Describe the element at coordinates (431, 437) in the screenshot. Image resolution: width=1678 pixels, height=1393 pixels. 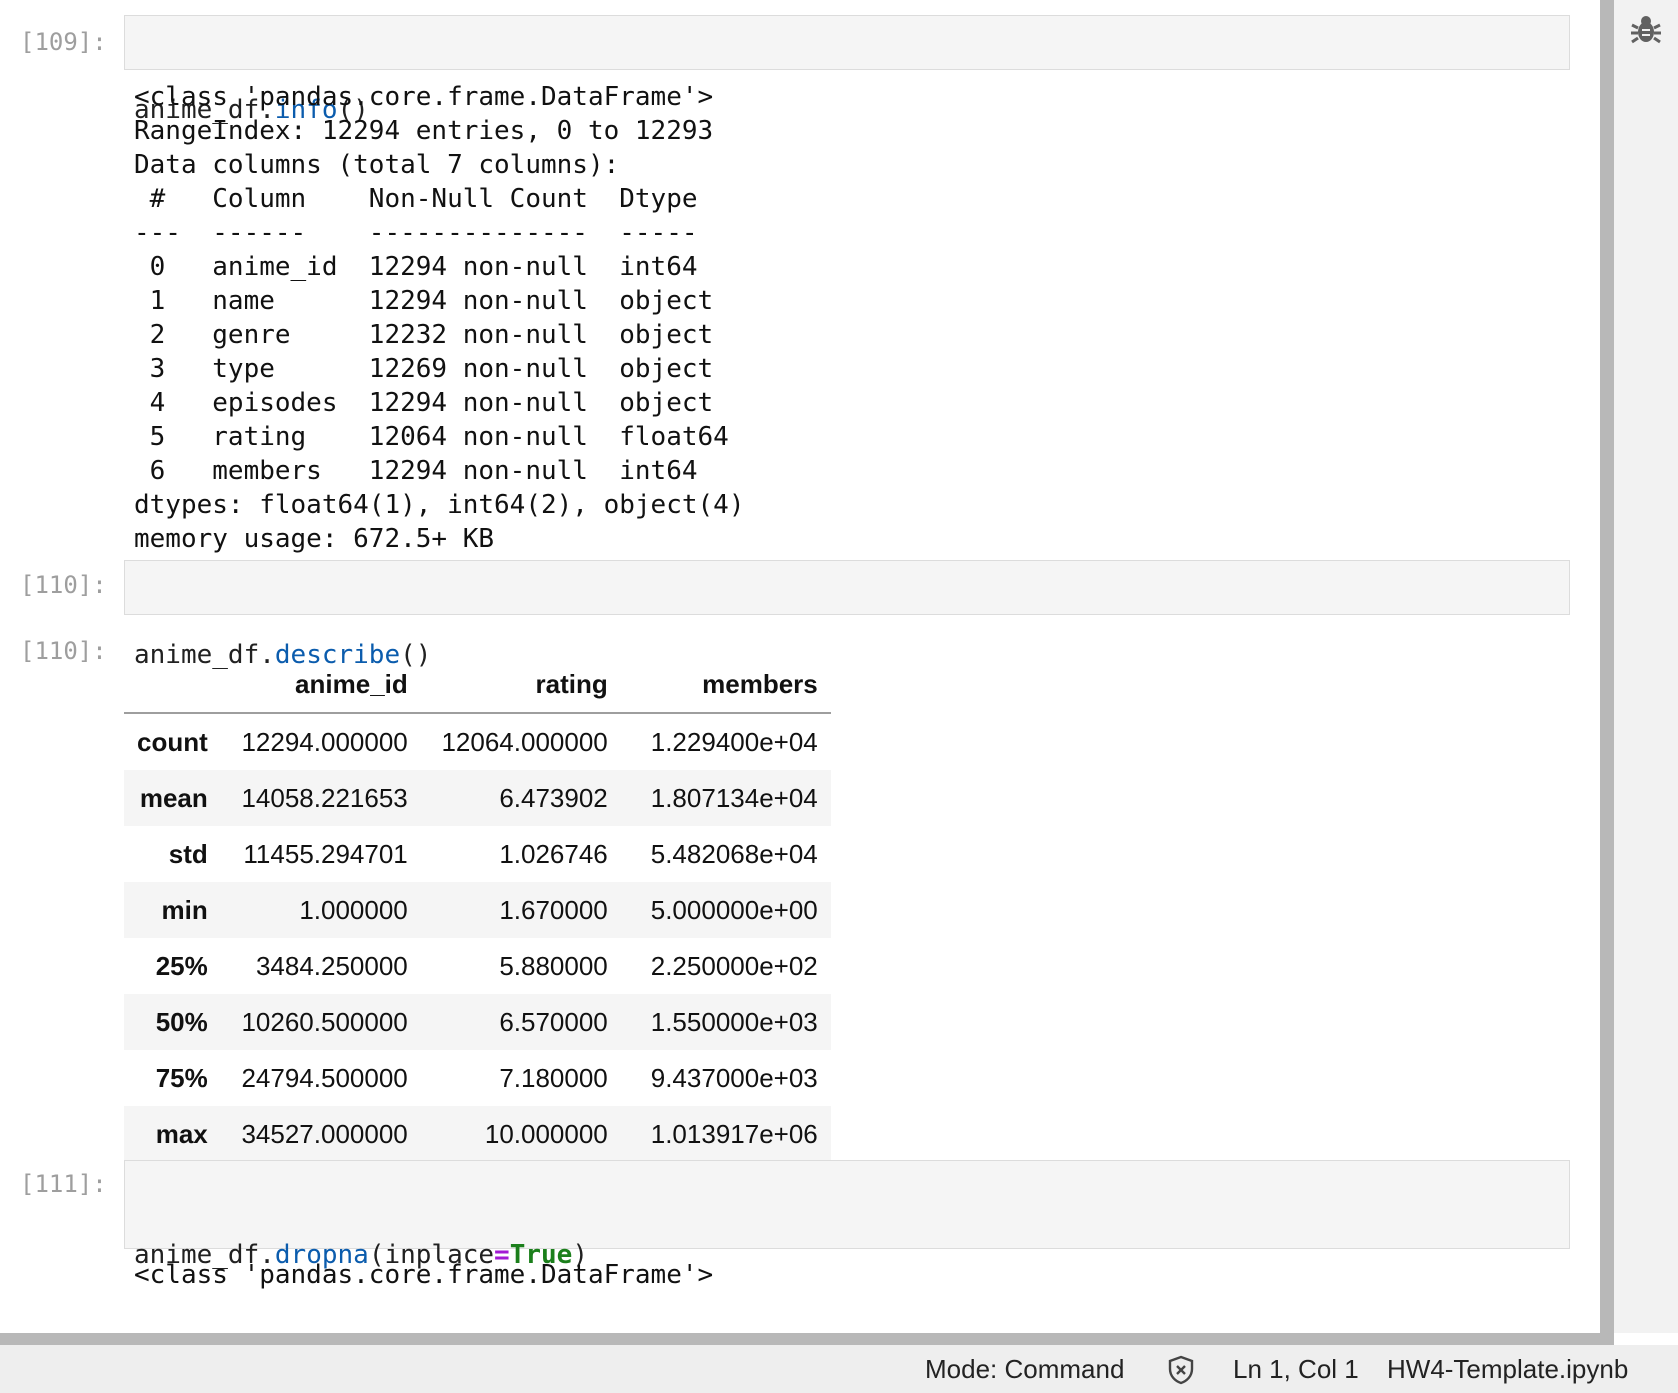
I see `output-line: 5 rating 12064 non-null float64` at that location.